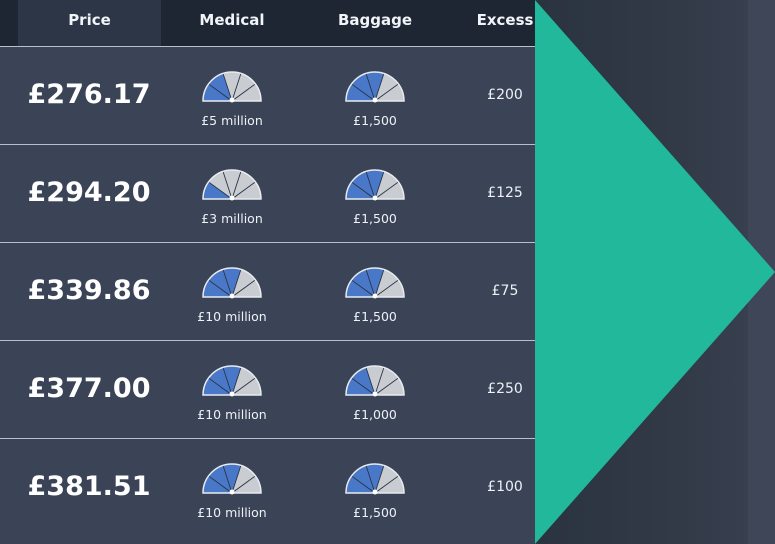 The height and width of the screenshot is (544, 775). Describe the element at coordinates (267, 192) in the screenshot. I see `table-row: £294.20 £3 million £1,500 £125` at that location.